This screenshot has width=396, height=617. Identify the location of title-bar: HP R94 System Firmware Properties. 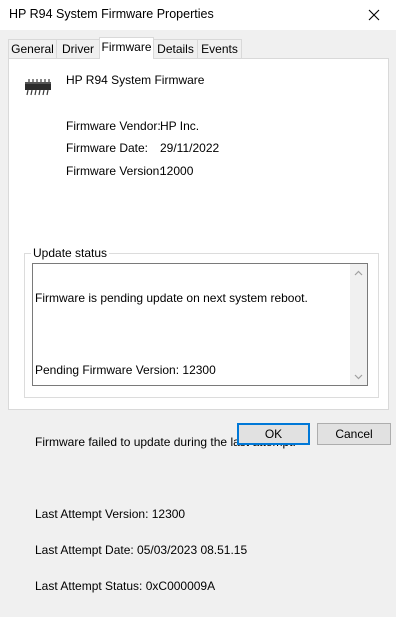
(198, 15).